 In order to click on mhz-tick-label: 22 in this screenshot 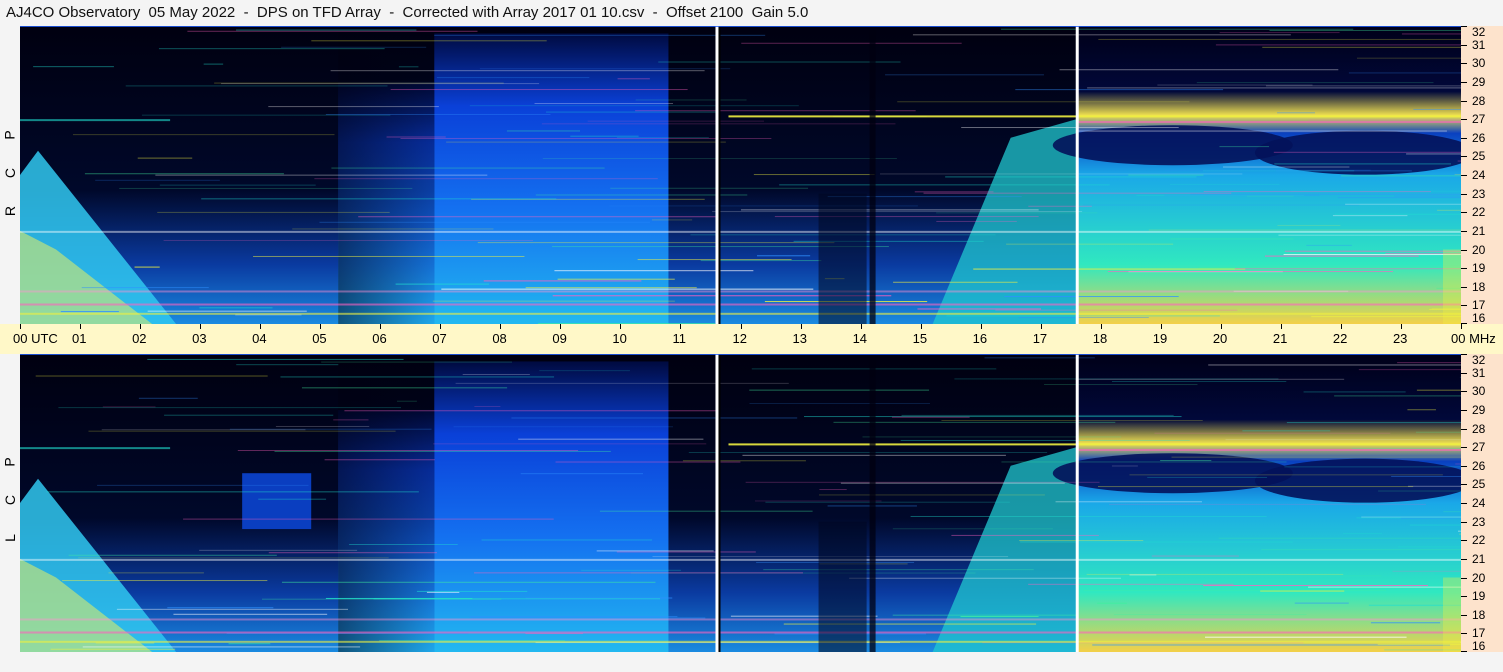, I will do `click(1479, 540)`.